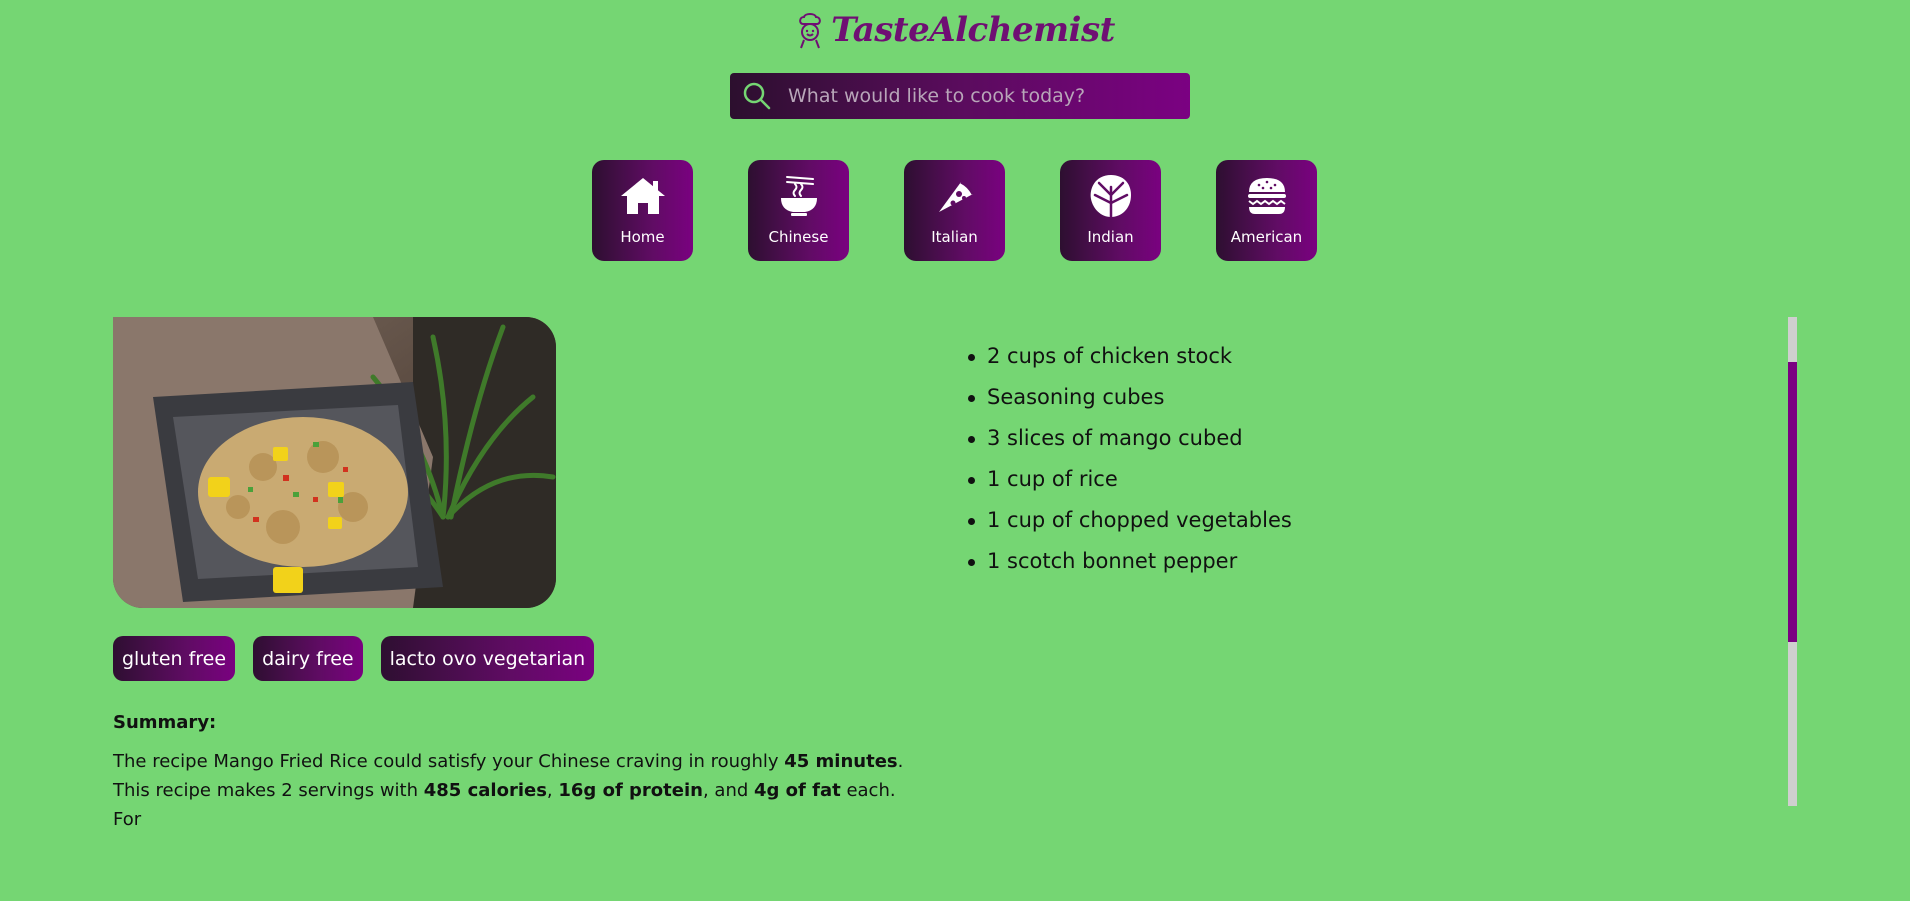  I want to click on summary-time: 45 minutes, so click(841, 761).